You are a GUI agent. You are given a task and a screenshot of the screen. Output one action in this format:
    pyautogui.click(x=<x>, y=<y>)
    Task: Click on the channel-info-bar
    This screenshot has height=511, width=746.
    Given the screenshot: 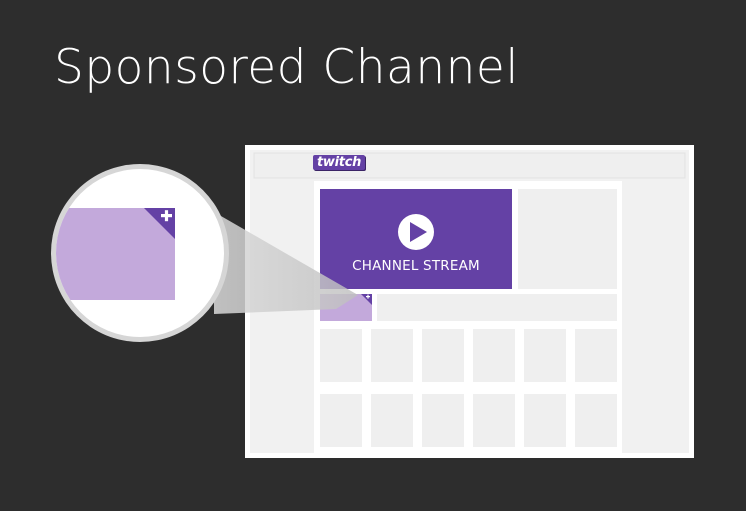 What is the action you would take?
    pyautogui.click(x=497, y=307)
    